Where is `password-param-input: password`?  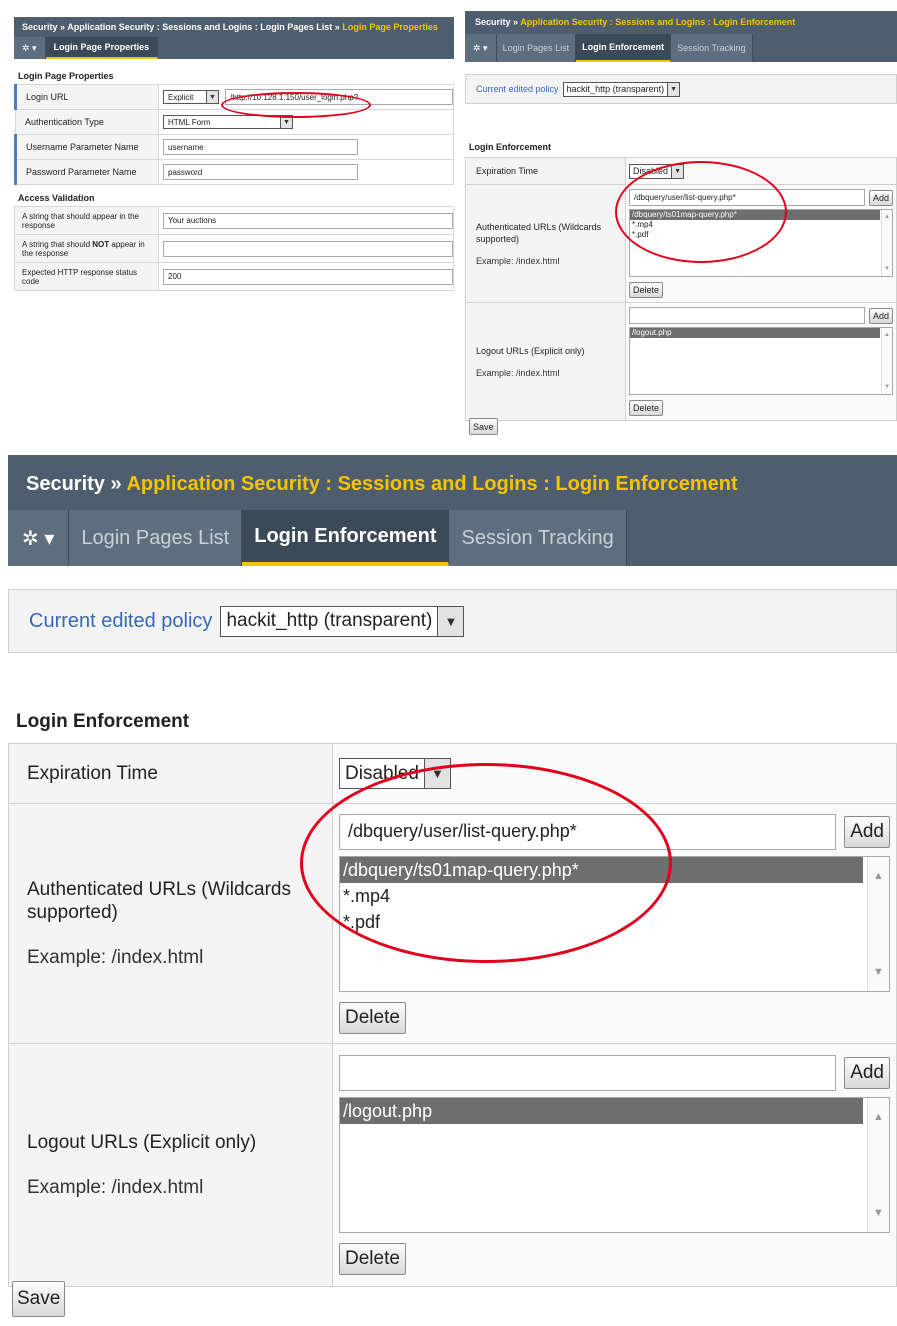
password-param-input: password is located at coordinates (260, 172).